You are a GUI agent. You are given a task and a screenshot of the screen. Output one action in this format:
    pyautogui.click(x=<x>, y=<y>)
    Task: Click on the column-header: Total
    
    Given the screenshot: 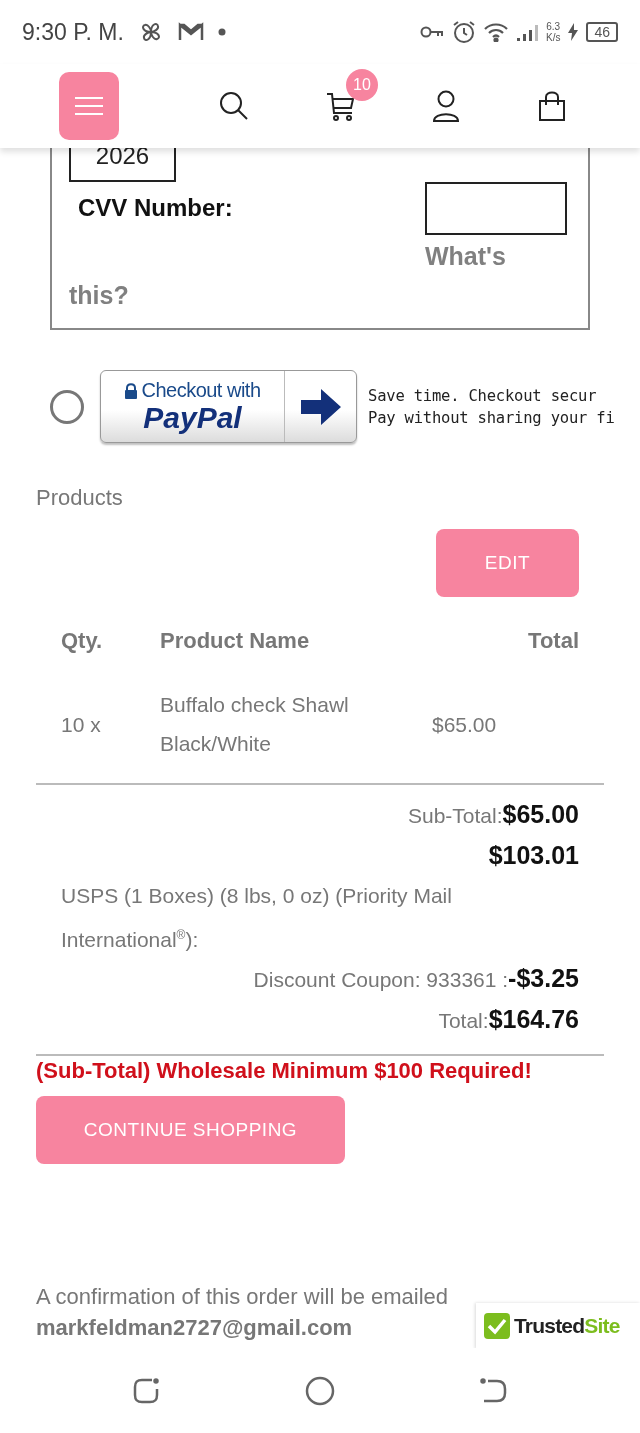 What is the action you would take?
    pyautogui.click(x=553, y=641)
    